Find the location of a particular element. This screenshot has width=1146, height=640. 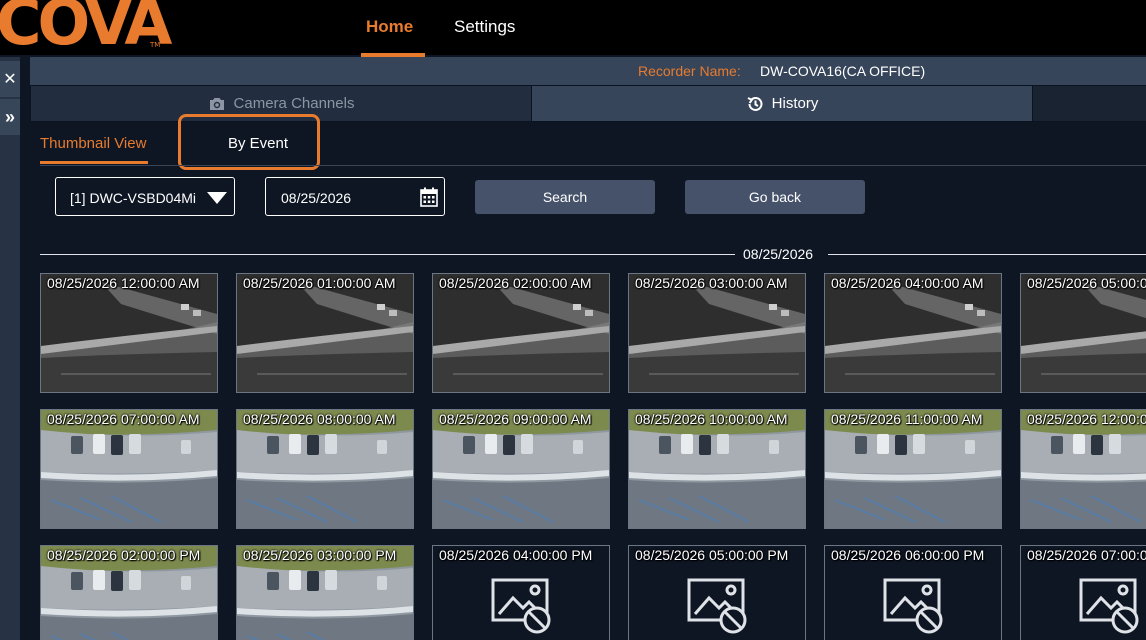

tab-history-label: History is located at coordinates (795, 103).